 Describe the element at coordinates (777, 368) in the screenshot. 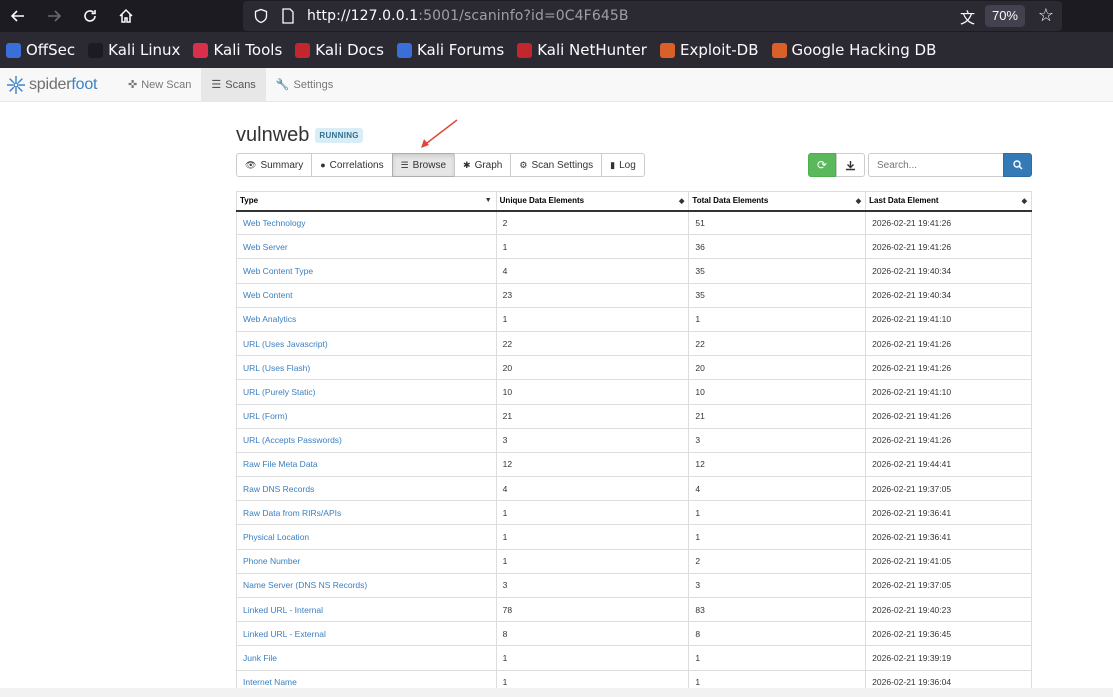

I see `cell-total-count: 20` at that location.